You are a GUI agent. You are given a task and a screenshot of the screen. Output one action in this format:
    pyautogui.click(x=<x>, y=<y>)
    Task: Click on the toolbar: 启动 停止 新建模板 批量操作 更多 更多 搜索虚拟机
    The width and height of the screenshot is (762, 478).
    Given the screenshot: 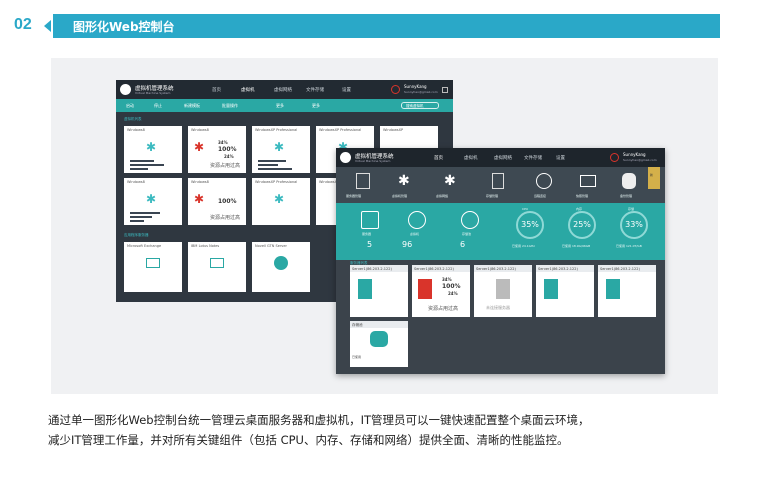 What is the action you would take?
    pyautogui.click(x=284, y=105)
    